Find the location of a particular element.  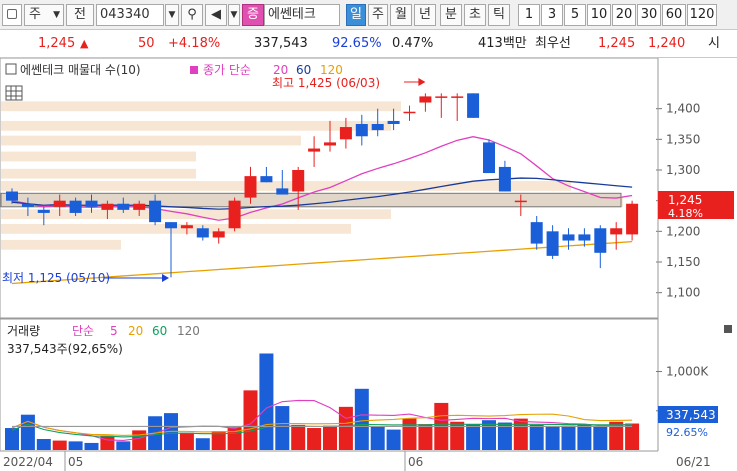

high-annotation: 최고 1,425 (06/03) is located at coordinates (326, 83).